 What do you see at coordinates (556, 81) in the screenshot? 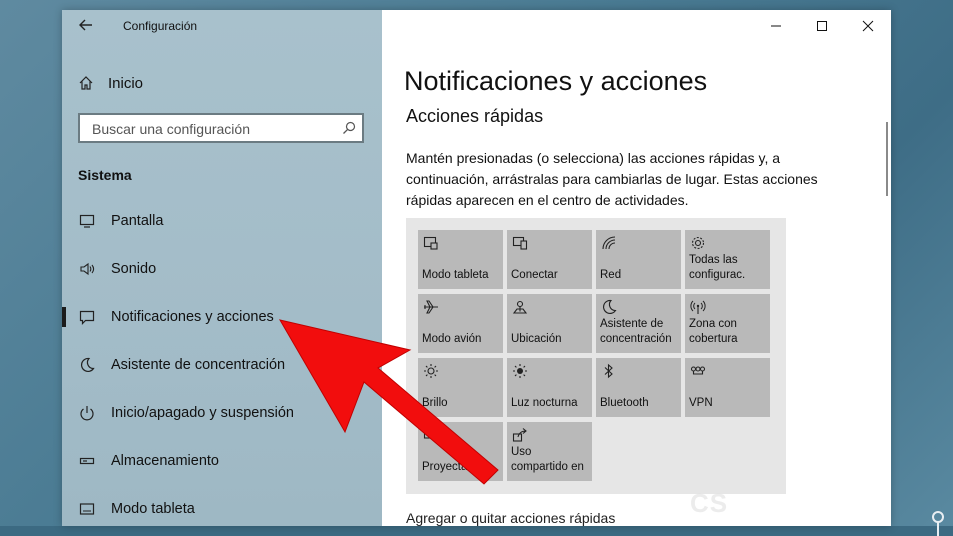
I see `page-title: Notificaciones y acciones` at bounding box center [556, 81].